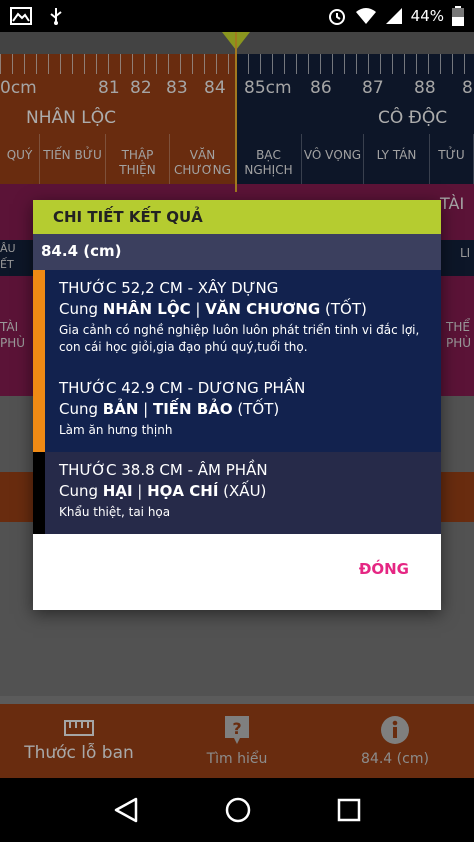  I want to click on item-cung: Cung NHÂN LỘC | VĂN CHƯƠNG (TỐT), so click(213, 309).